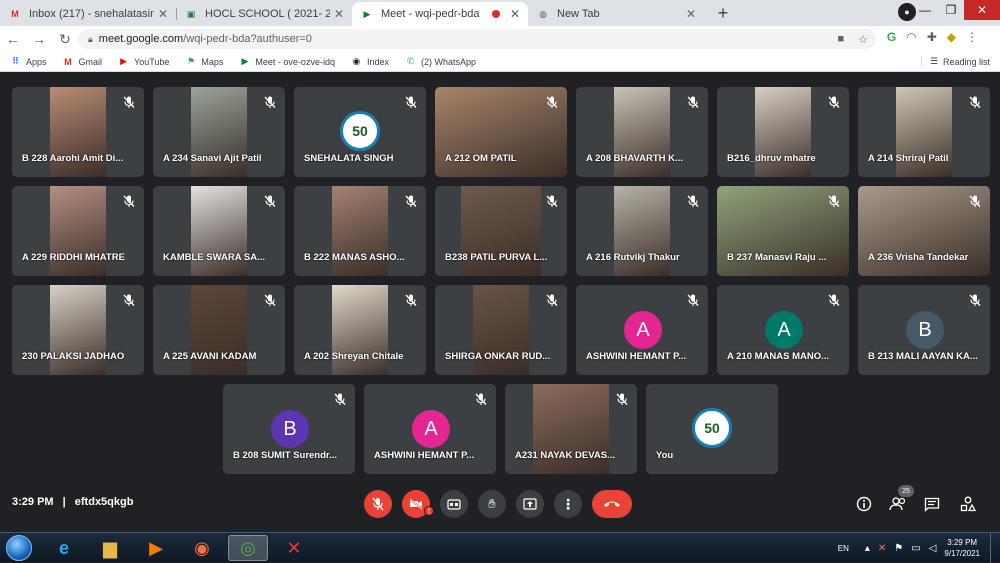 The height and width of the screenshot is (563, 1000). Describe the element at coordinates (13, 39) in the screenshot. I see `back-button: ←` at that location.